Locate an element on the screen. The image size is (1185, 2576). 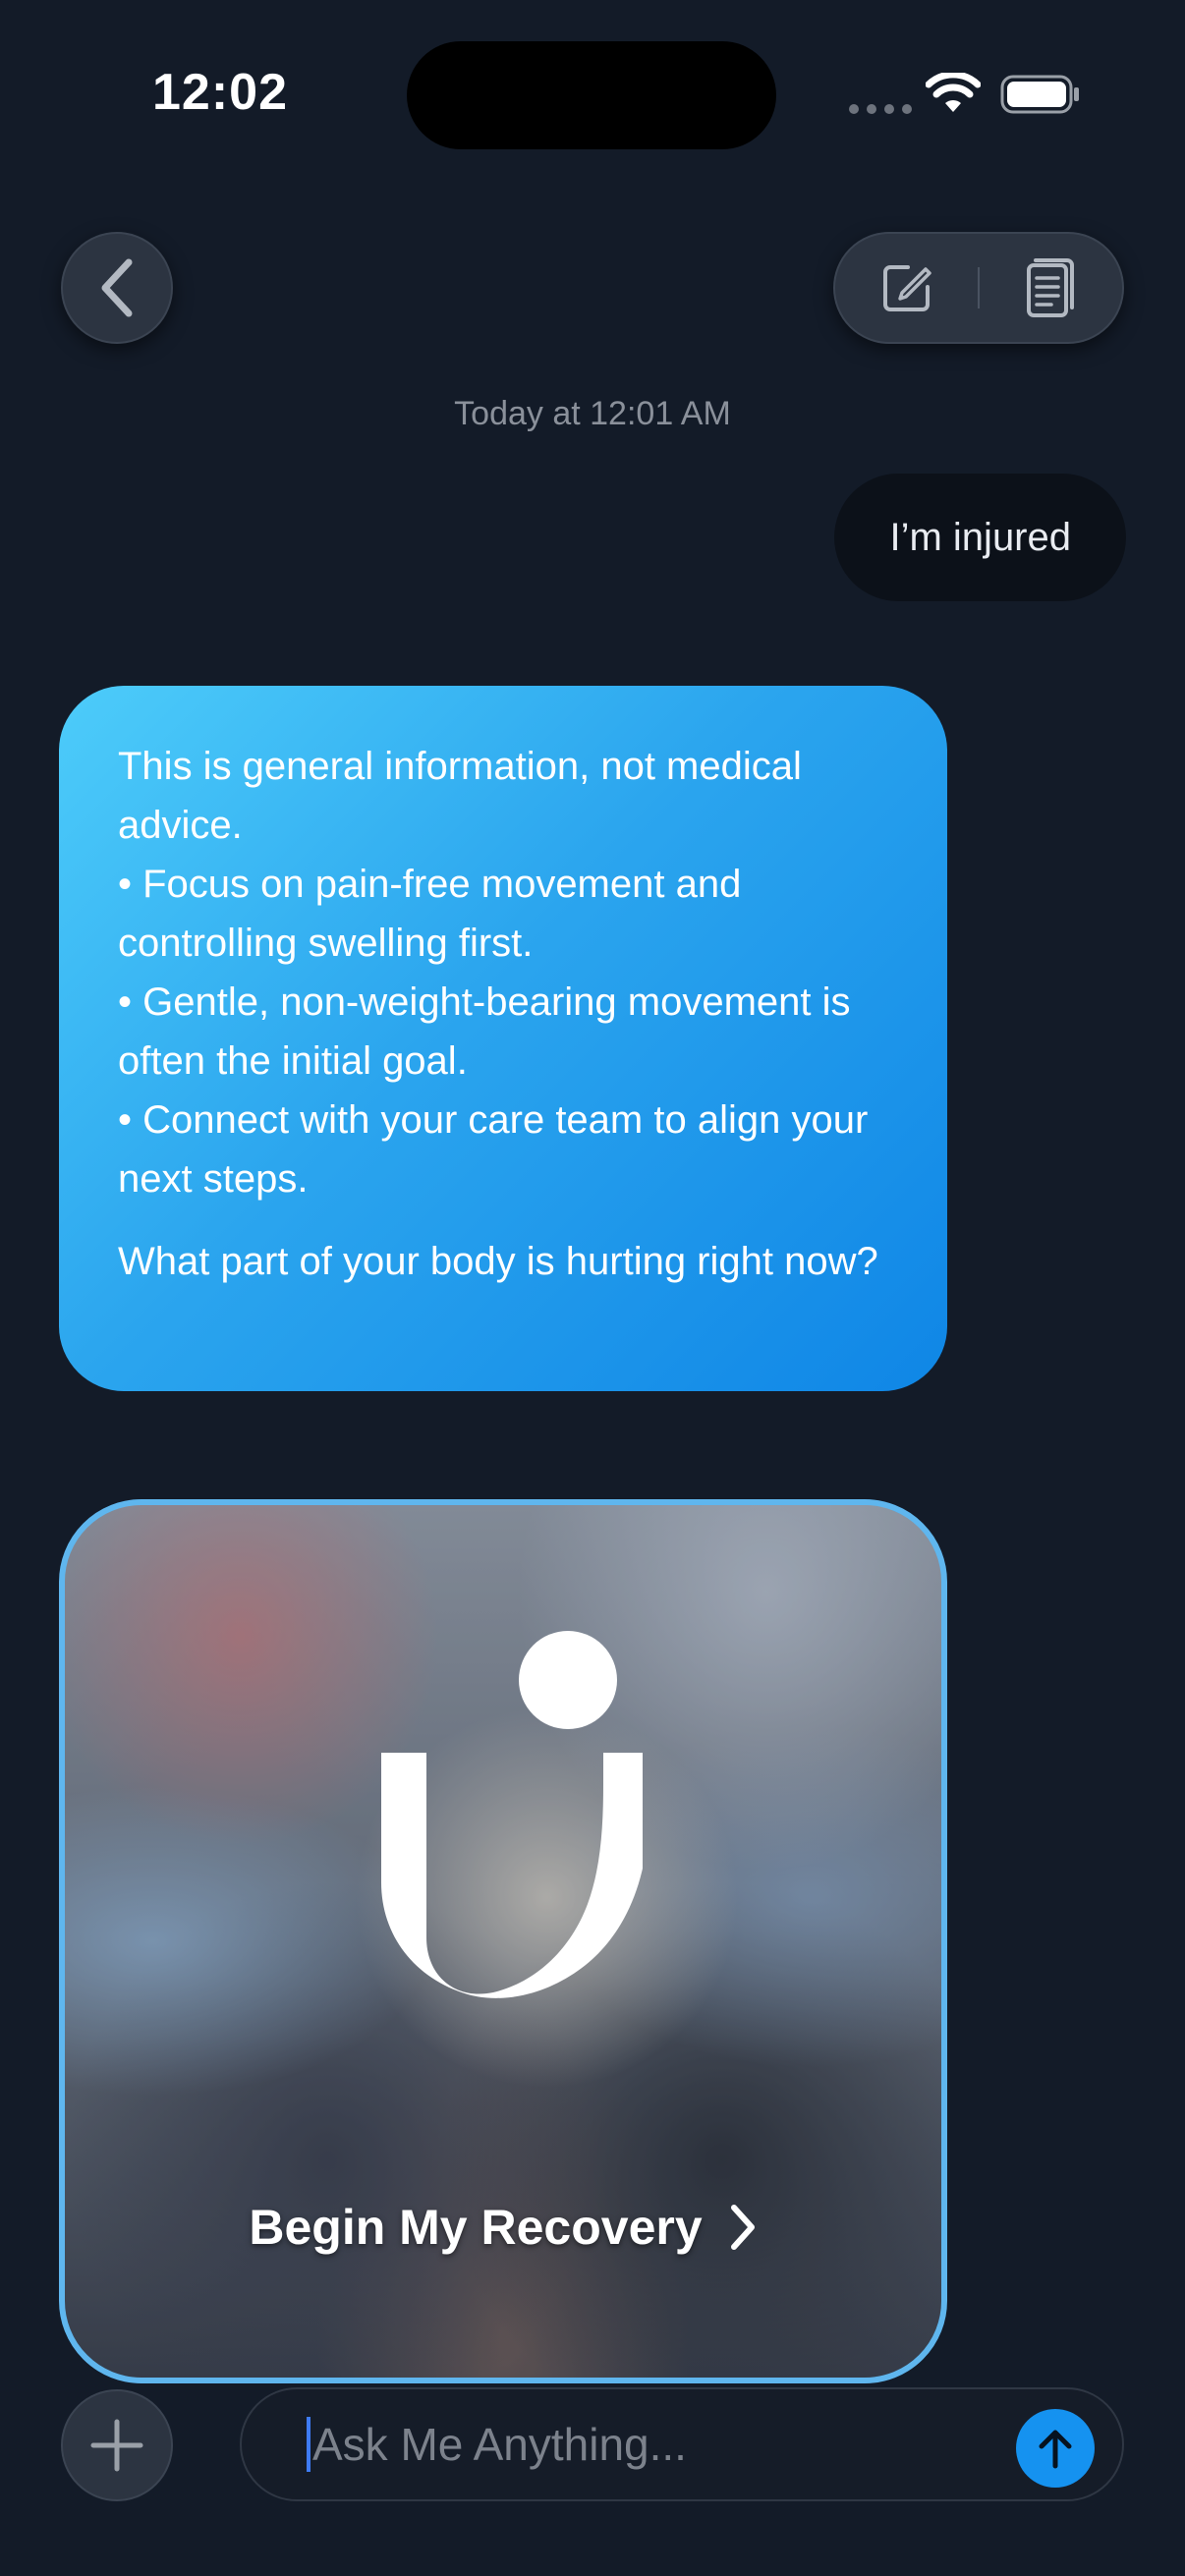
header-actions is located at coordinates (979, 288).